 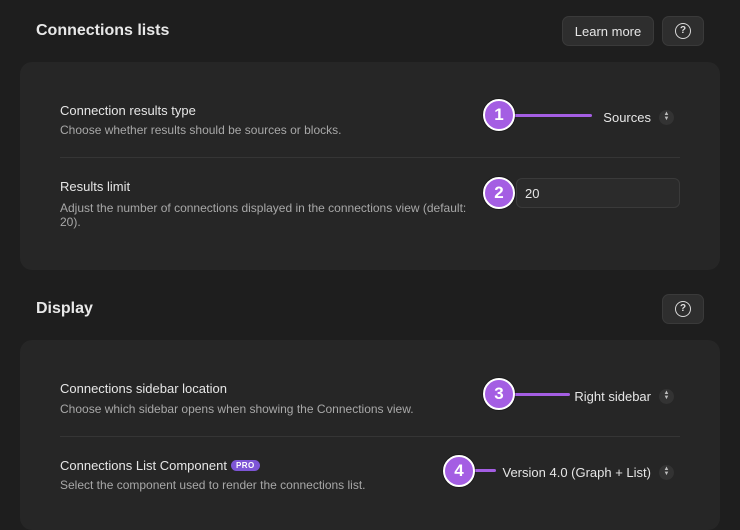 I want to click on results-type-title: Connection results type, so click(x=128, y=110).